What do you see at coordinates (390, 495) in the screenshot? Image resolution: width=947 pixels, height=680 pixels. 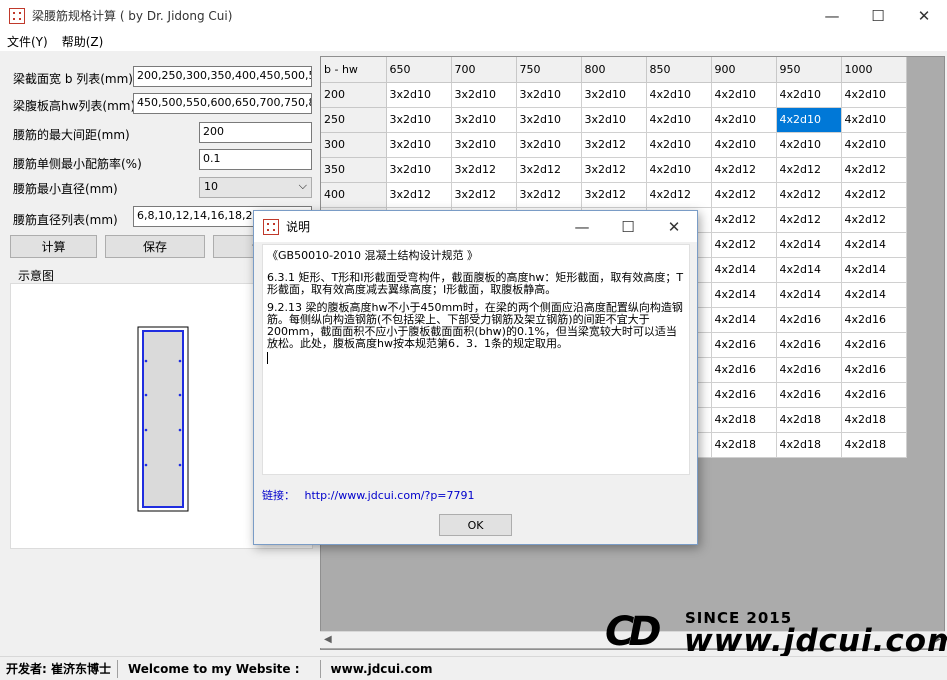 I see `link-url: http://www.jdcui.com/?p=7791` at bounding box center [390, 495].